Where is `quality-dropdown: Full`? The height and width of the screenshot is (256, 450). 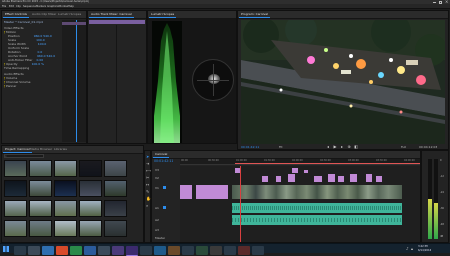
quality-dropdown: Full is located at coordinates (403, 147).